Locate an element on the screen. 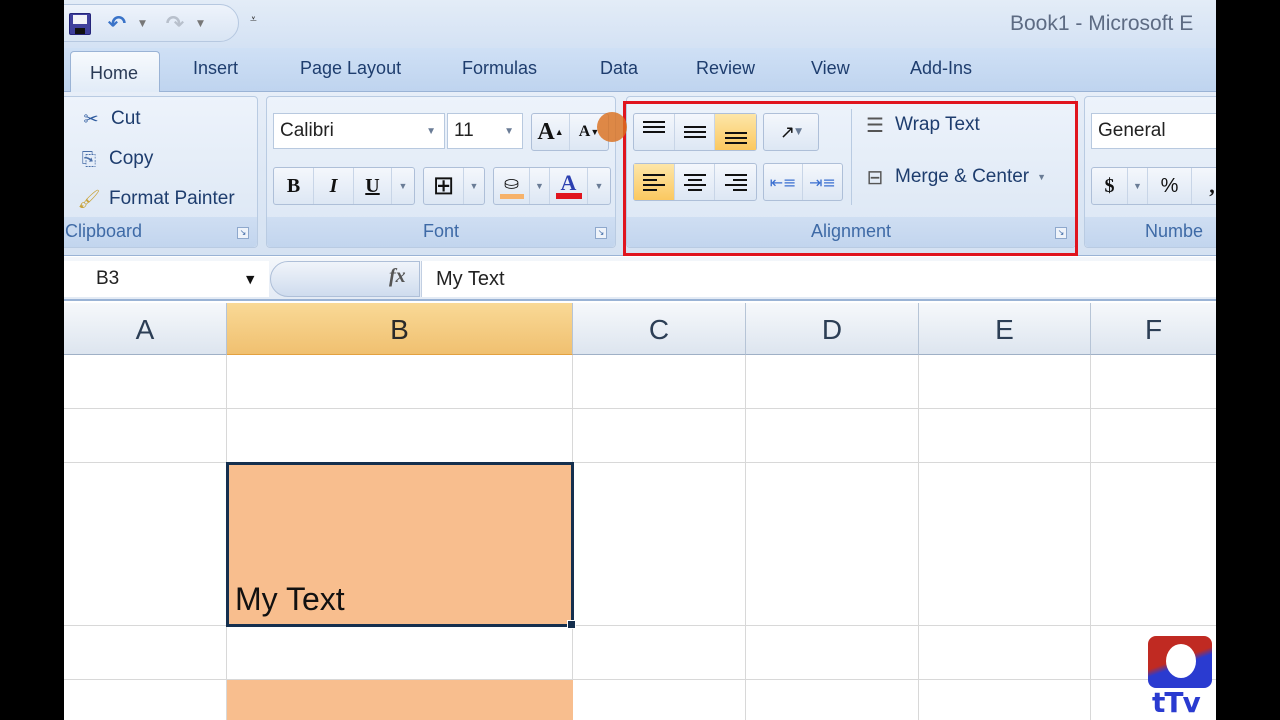 This screenshot has width=1280, height=720. number-format-value: General is located at coordinates (1132, 130).